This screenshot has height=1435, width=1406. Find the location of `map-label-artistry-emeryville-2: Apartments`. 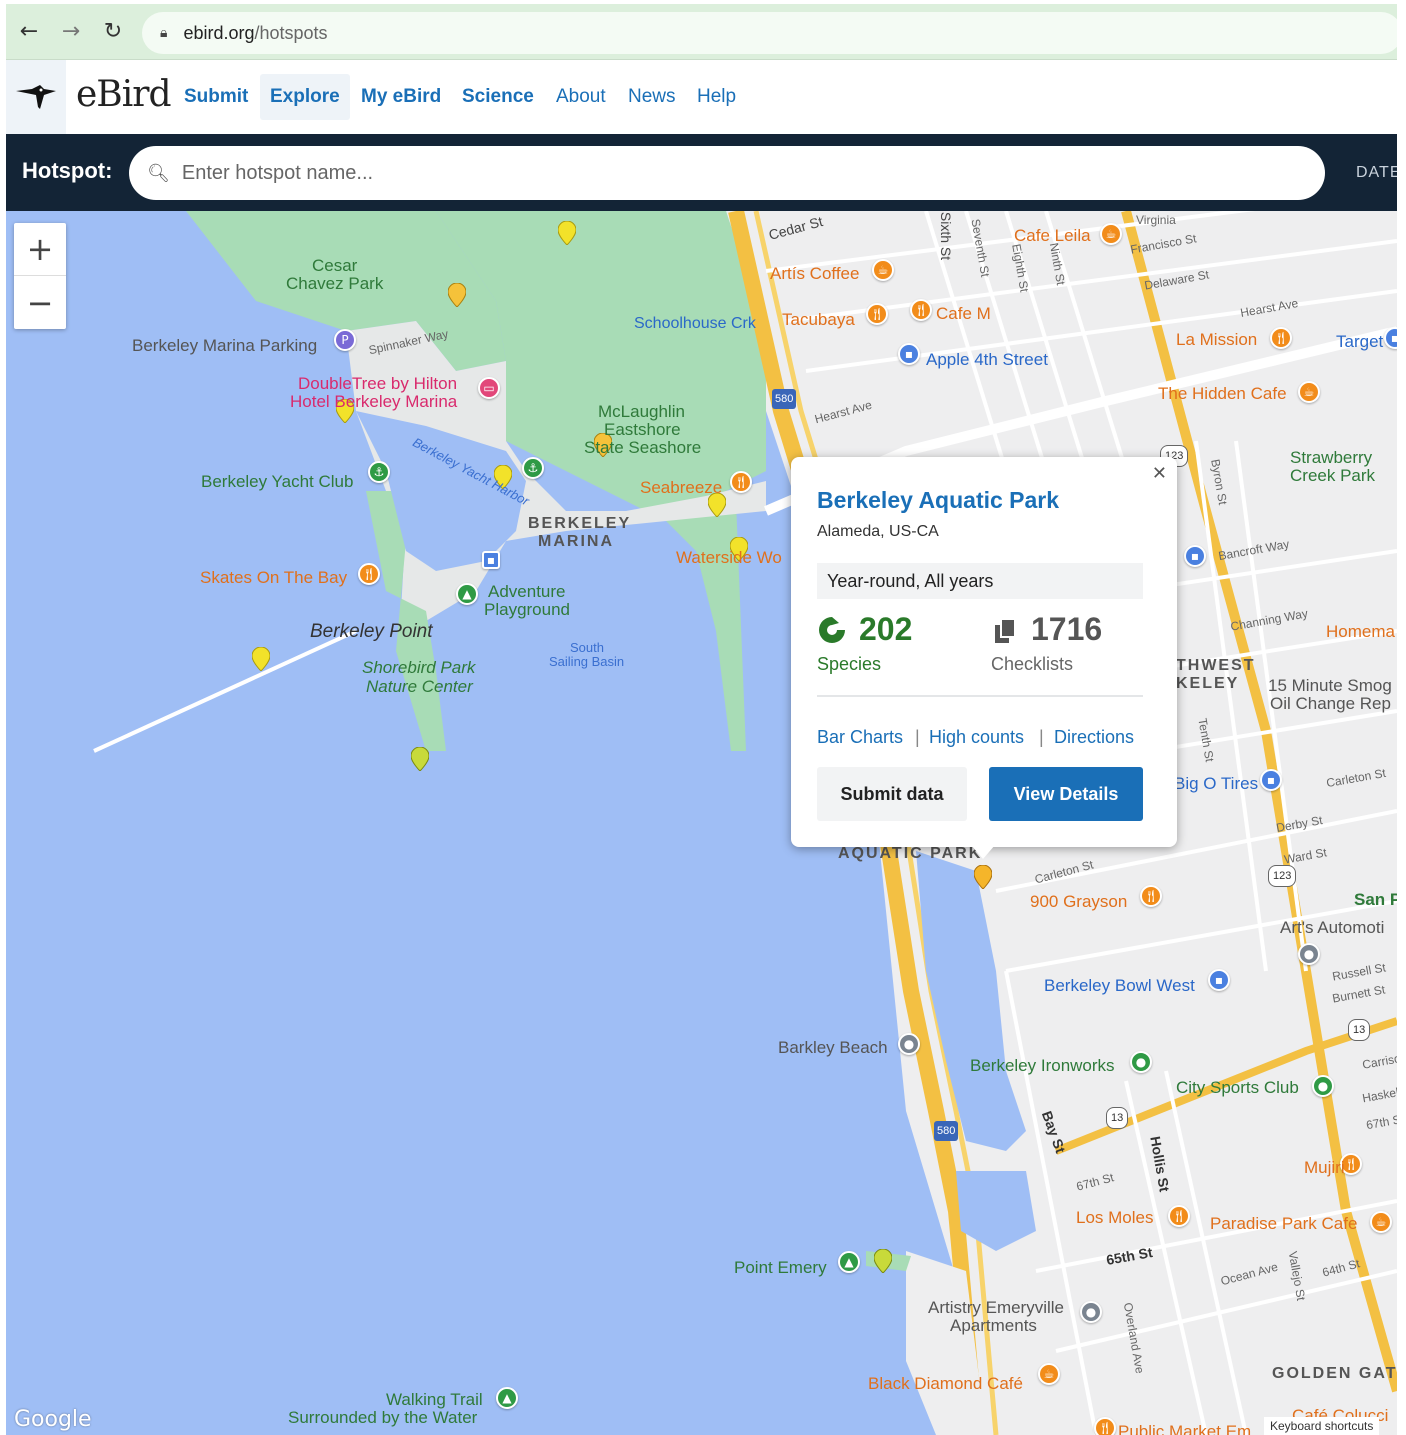

map-label-artistry-emeryville-2: Apartments is located at coordinates (993, 1325).